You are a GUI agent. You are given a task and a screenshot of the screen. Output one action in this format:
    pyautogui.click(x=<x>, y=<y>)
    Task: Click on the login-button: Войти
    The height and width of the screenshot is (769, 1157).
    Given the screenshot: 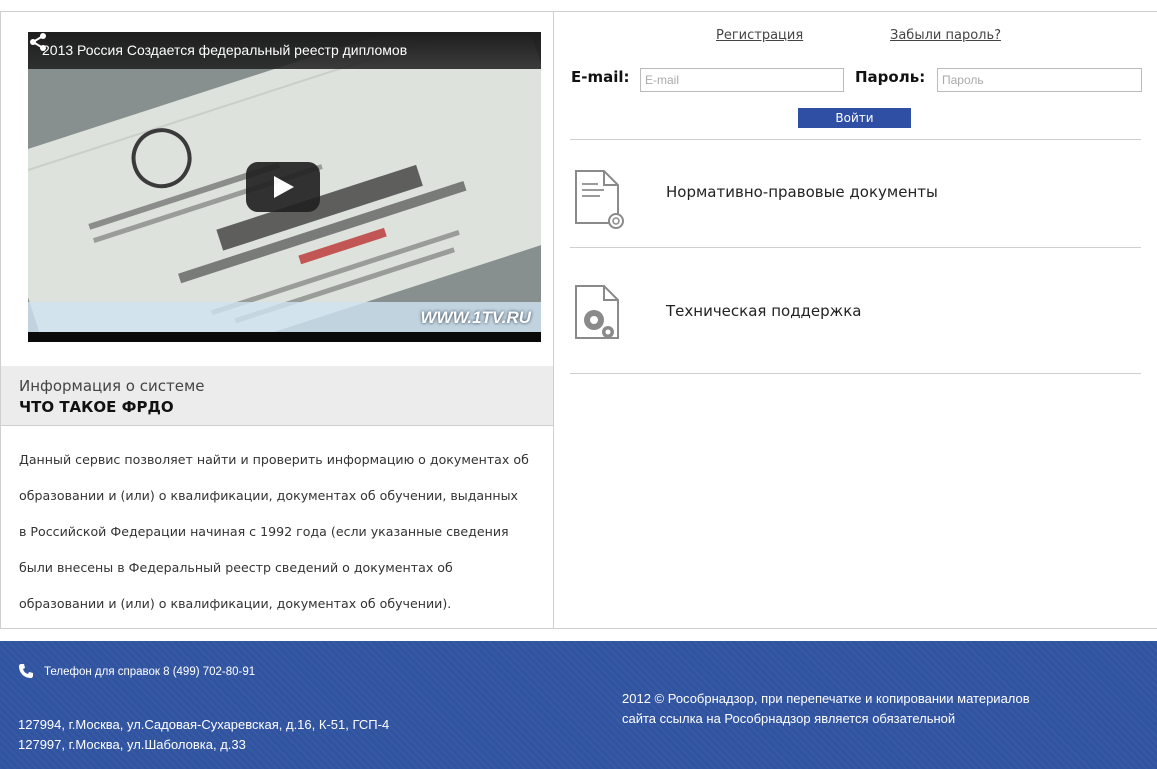 What is the action you would take?
    pyautogui.click(x=854, y=118)
    